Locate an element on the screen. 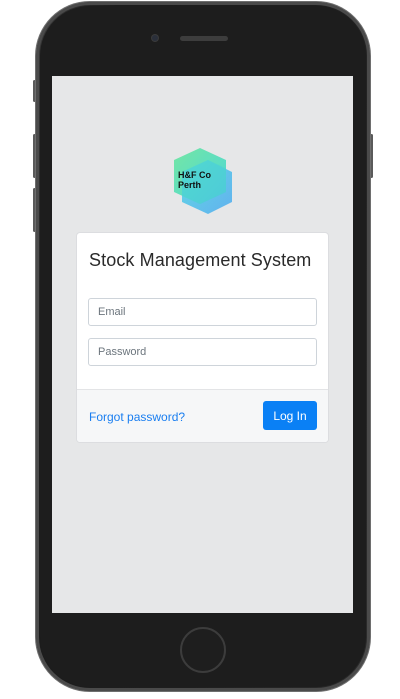  email-input is located at coordinates (202, 312).